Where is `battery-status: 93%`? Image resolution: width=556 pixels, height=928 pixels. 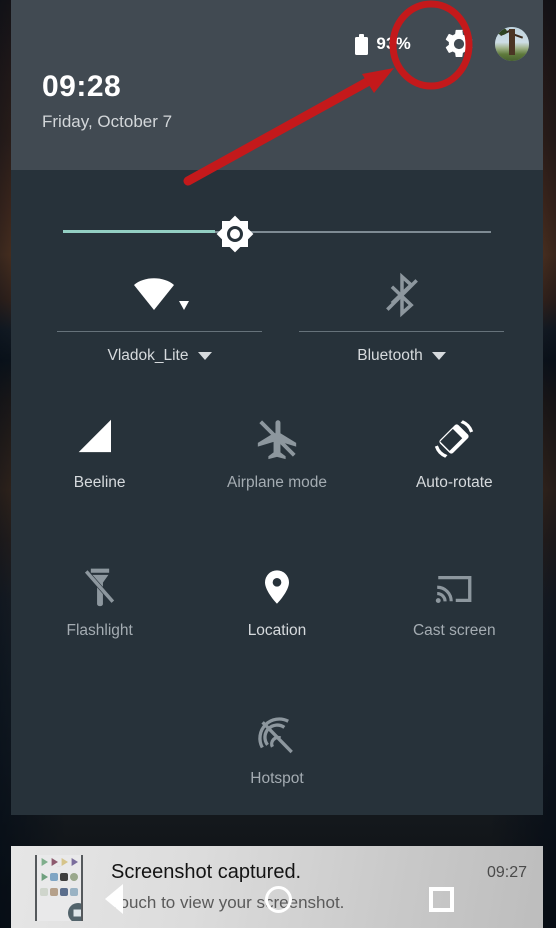
battery-status: 93% is located at coordinates (383, 44).